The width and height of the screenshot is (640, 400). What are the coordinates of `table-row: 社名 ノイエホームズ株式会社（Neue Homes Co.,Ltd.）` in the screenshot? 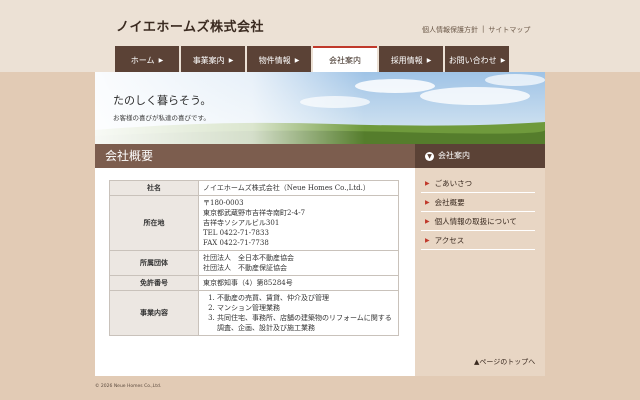 It's located at (254, 188).